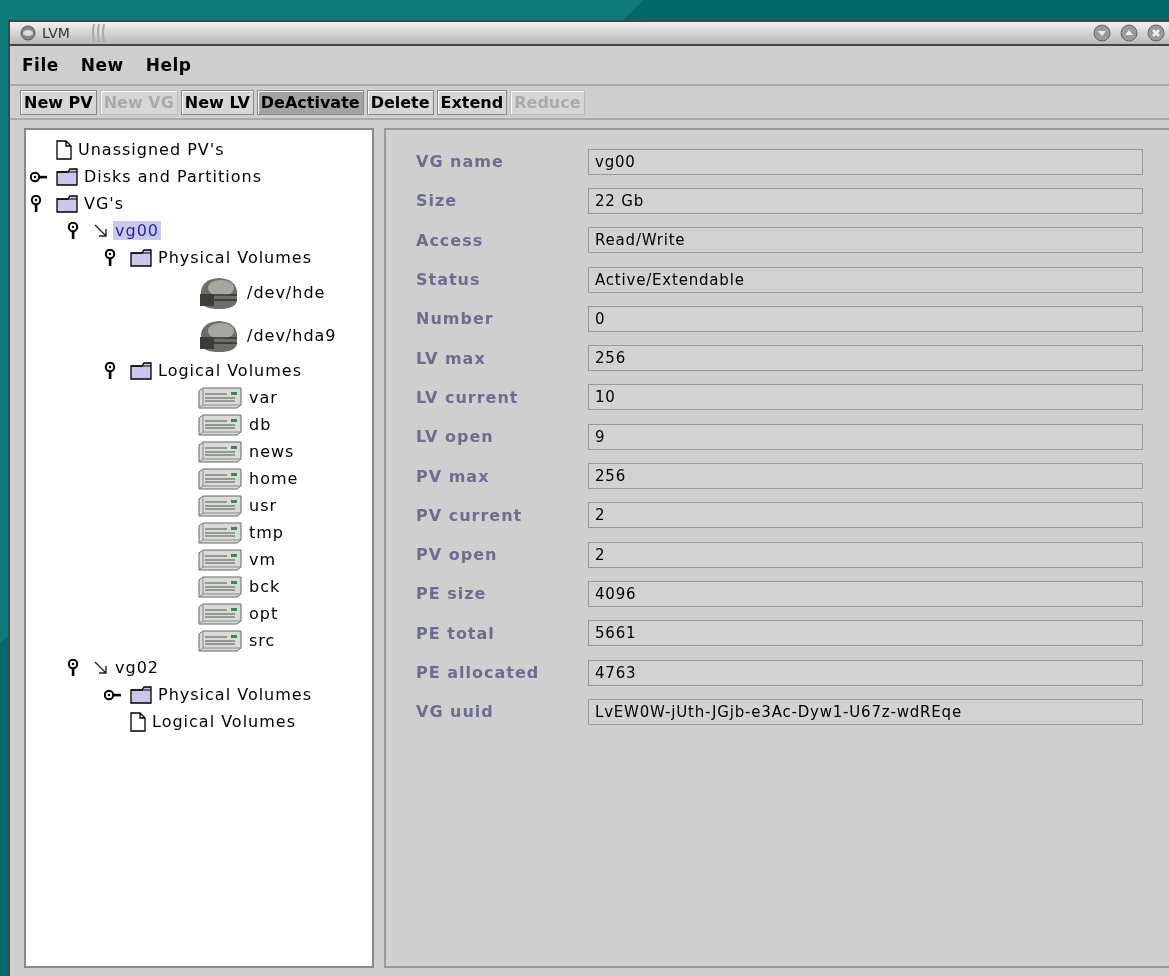 The width and height of the screenshot is (1169, 976). What do you see at coordinates (455, 319) in the screenshot?
I see `field-label: Number` at bounding box center [455, 319].